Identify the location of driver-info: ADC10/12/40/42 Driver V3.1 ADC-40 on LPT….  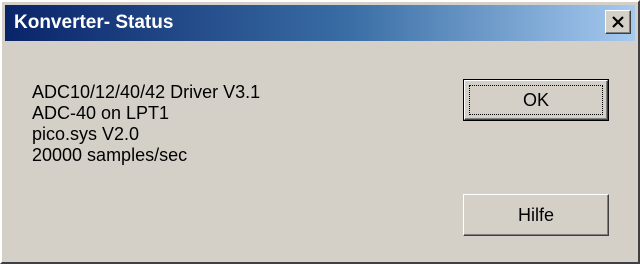
(146, 124).